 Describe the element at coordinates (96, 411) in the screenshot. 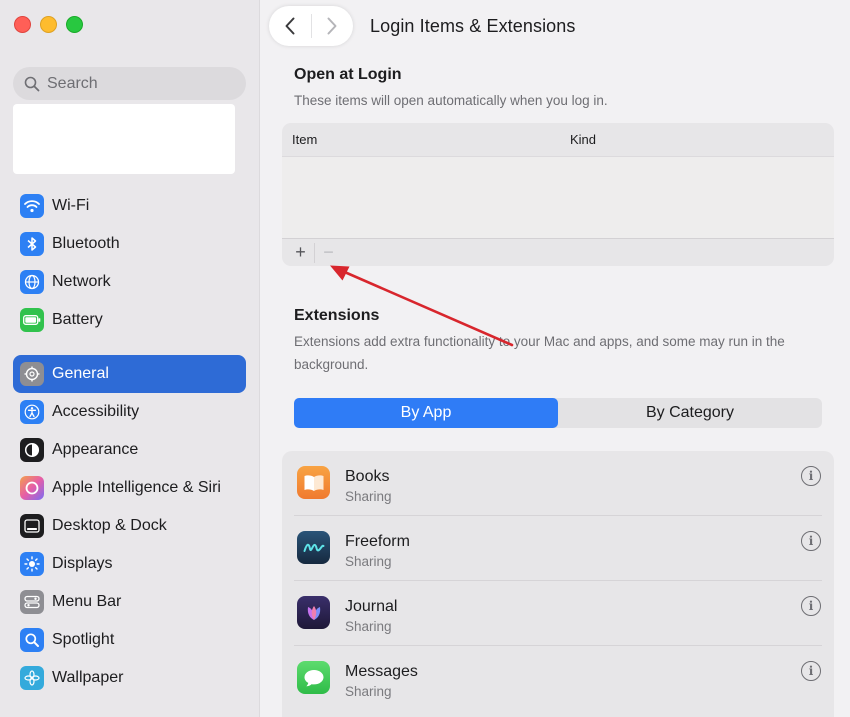

I see `sidebar-item-label: Accessibility` at that location.